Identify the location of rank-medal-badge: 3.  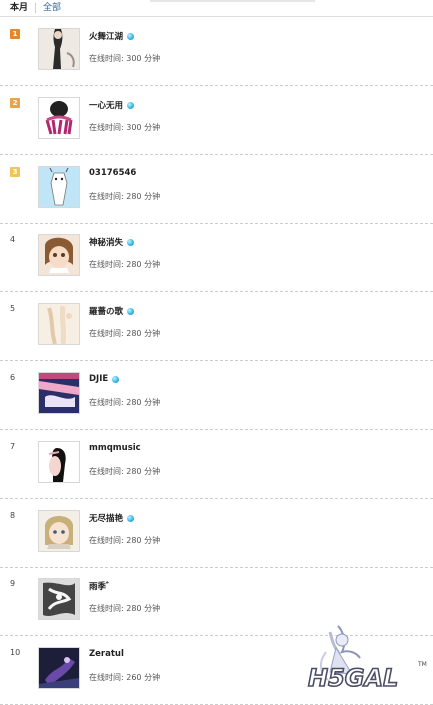
(15, 172).